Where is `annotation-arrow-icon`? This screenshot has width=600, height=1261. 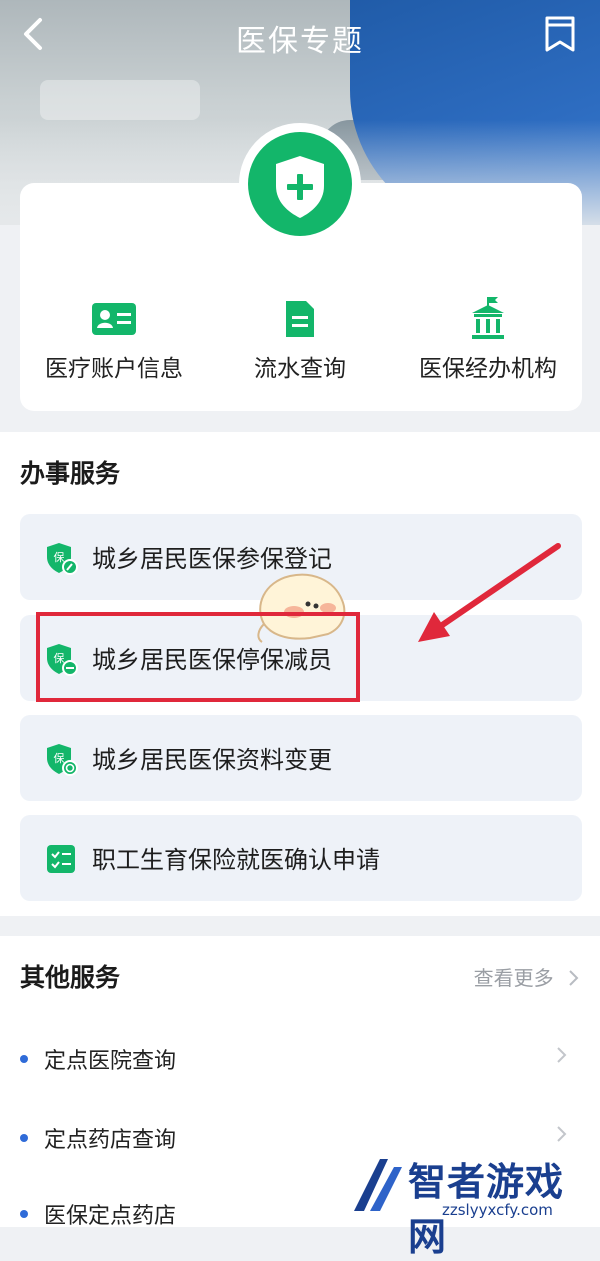
annotation-arrow-icon is located at coordinates (489, 592).